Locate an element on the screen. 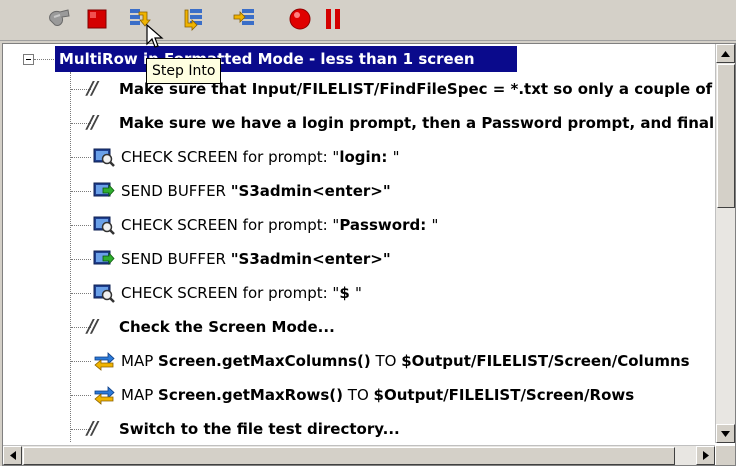  pause-button is located at coordinates (333, 19).